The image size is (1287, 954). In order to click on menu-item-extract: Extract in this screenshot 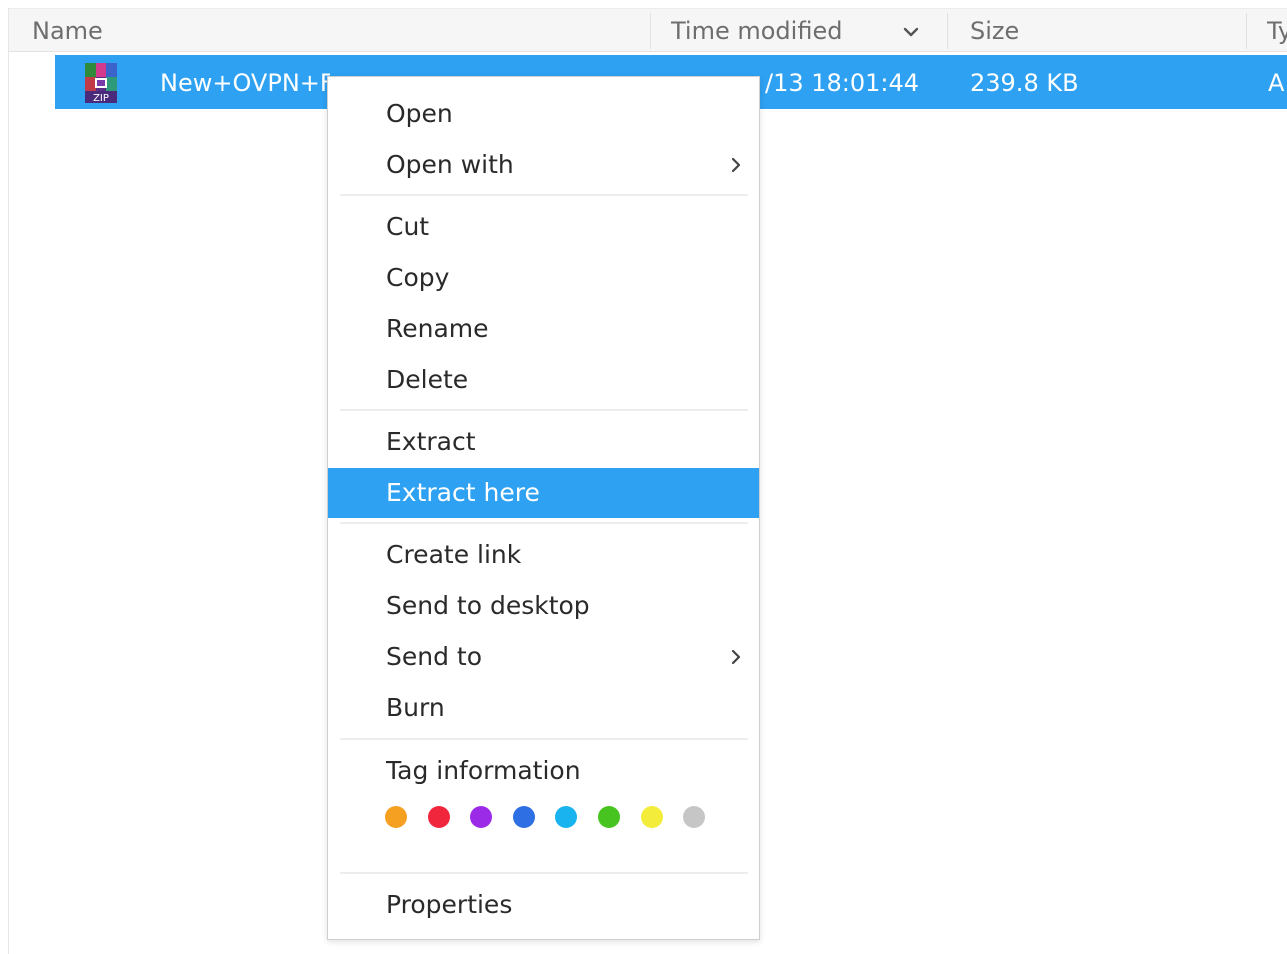, I will do `click(543, 442)`.